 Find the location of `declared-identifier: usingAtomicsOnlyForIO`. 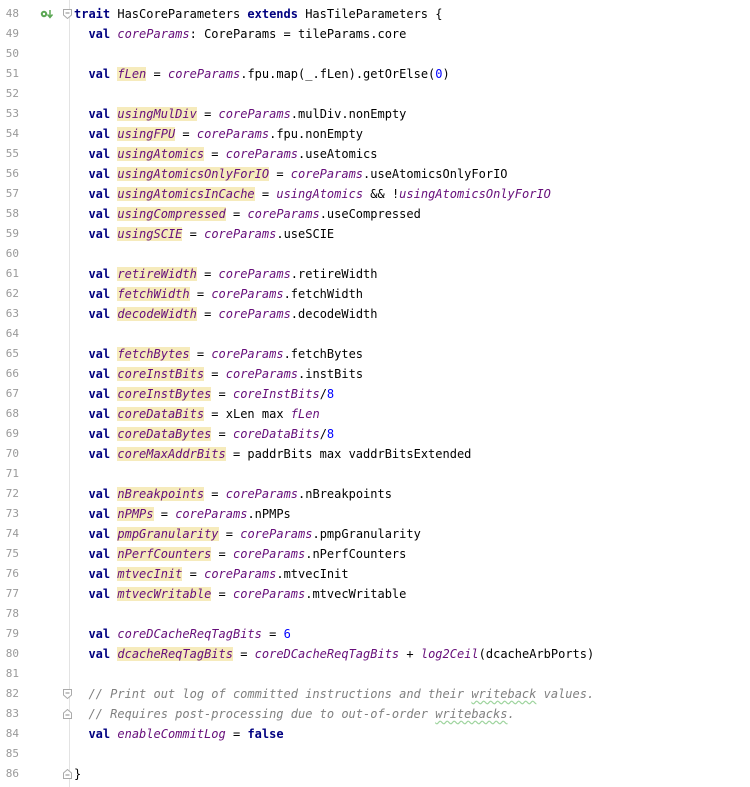

declared-identifier: usingAtomicsOnlyForIO is located at coordinates (193, 174).